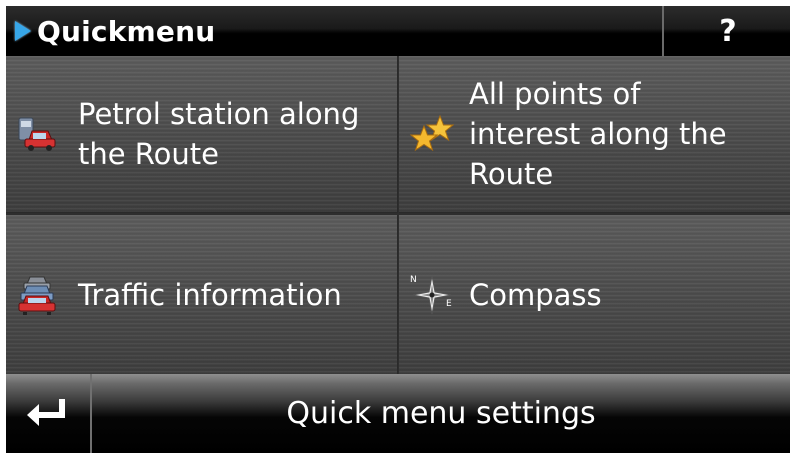  Describe the element at coordinates (23, 31) in the screenshot. I see `play-arrow-icon` at that location.